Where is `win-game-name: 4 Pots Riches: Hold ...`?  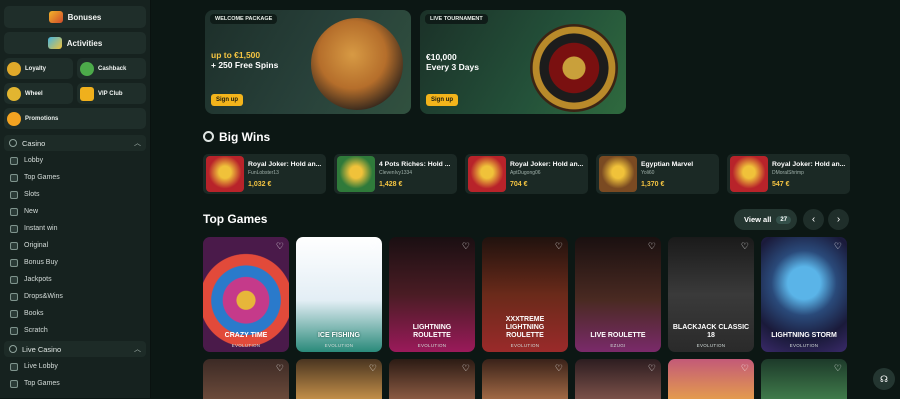 win-game-name: 4 Pots Riches: Hold ... is located at coordinates (415, 164).